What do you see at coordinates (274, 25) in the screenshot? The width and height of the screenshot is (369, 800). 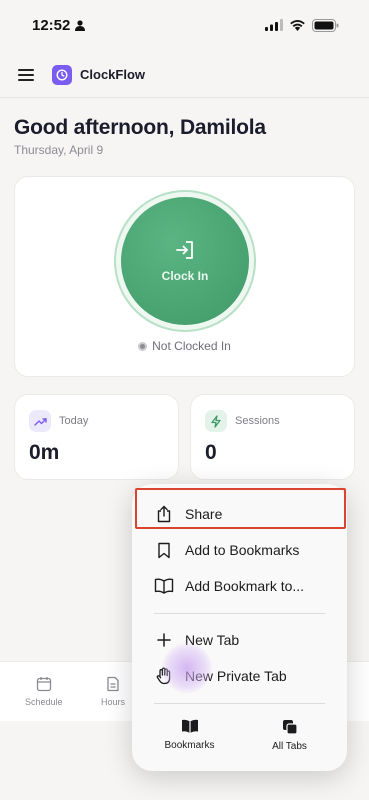 I see `signal-icon` at bounding box center [274, 25].